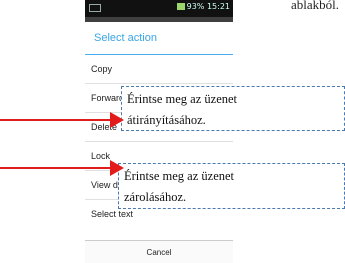 Image resolution: width=345 pixels, height=263 pixels. What do you see at coordinates (117, 168) in the screenshot?
I see `arrow-head-lock-icon` at bounding box center [117, 168].